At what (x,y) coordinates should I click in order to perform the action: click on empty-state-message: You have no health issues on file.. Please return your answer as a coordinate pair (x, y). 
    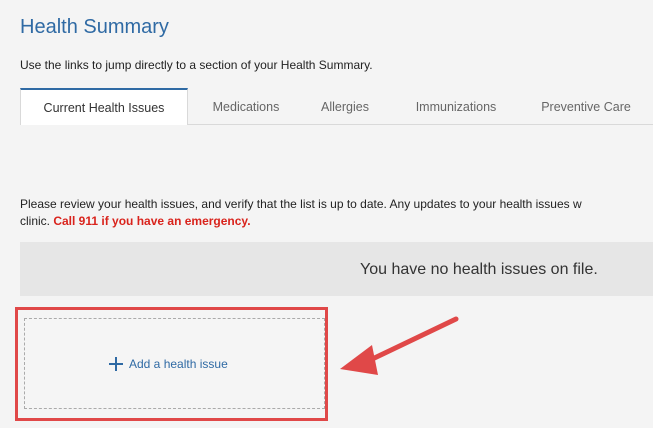
    Looking at the image, I should click on (479, 269).